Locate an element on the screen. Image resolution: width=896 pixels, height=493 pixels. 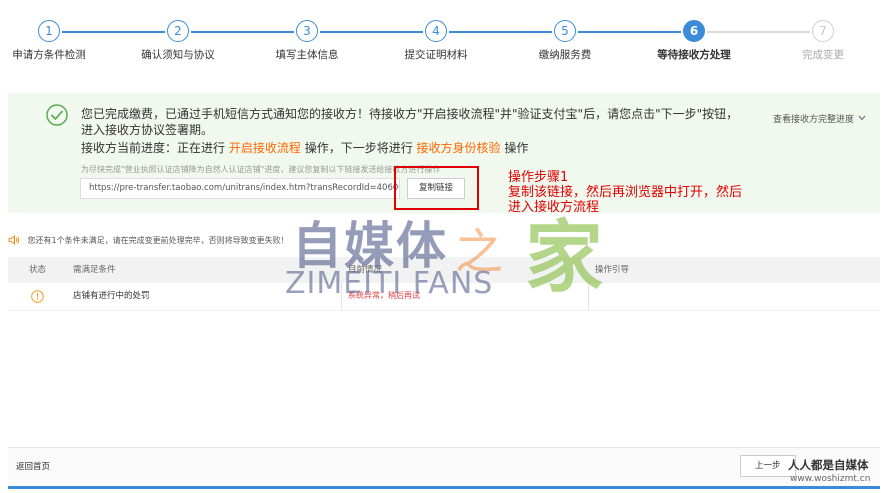
step-number: 7 is located at coordinates (823, 31).